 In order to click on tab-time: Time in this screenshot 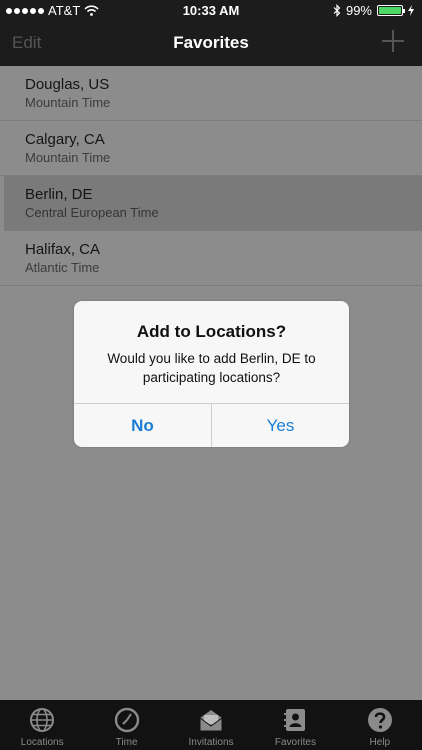, I will do `click(126, 725)`.